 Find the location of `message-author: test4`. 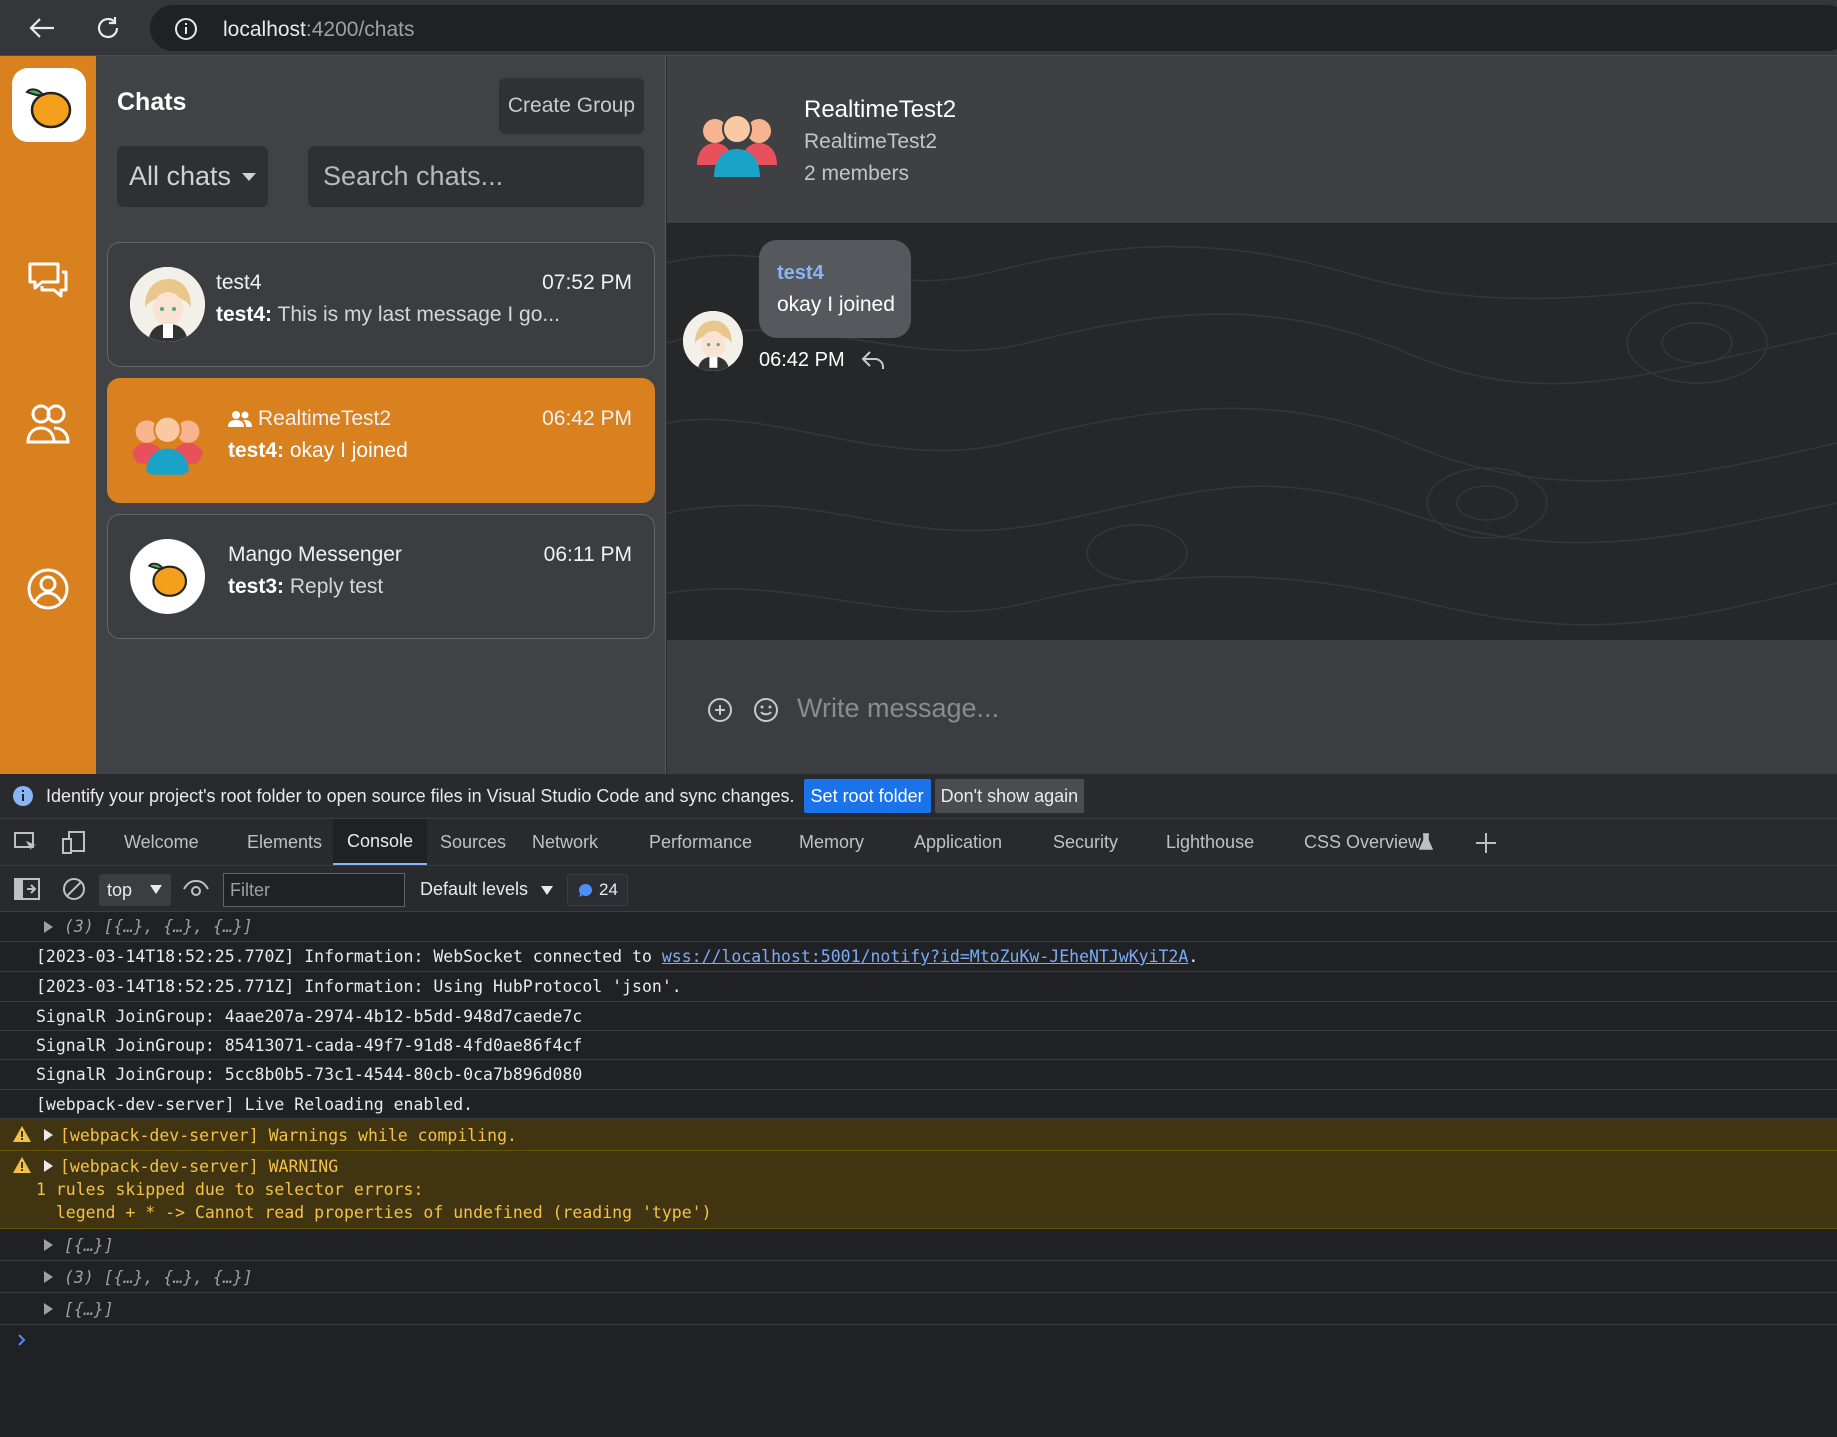

message-author: test4 is located at coordinates (800, 273).